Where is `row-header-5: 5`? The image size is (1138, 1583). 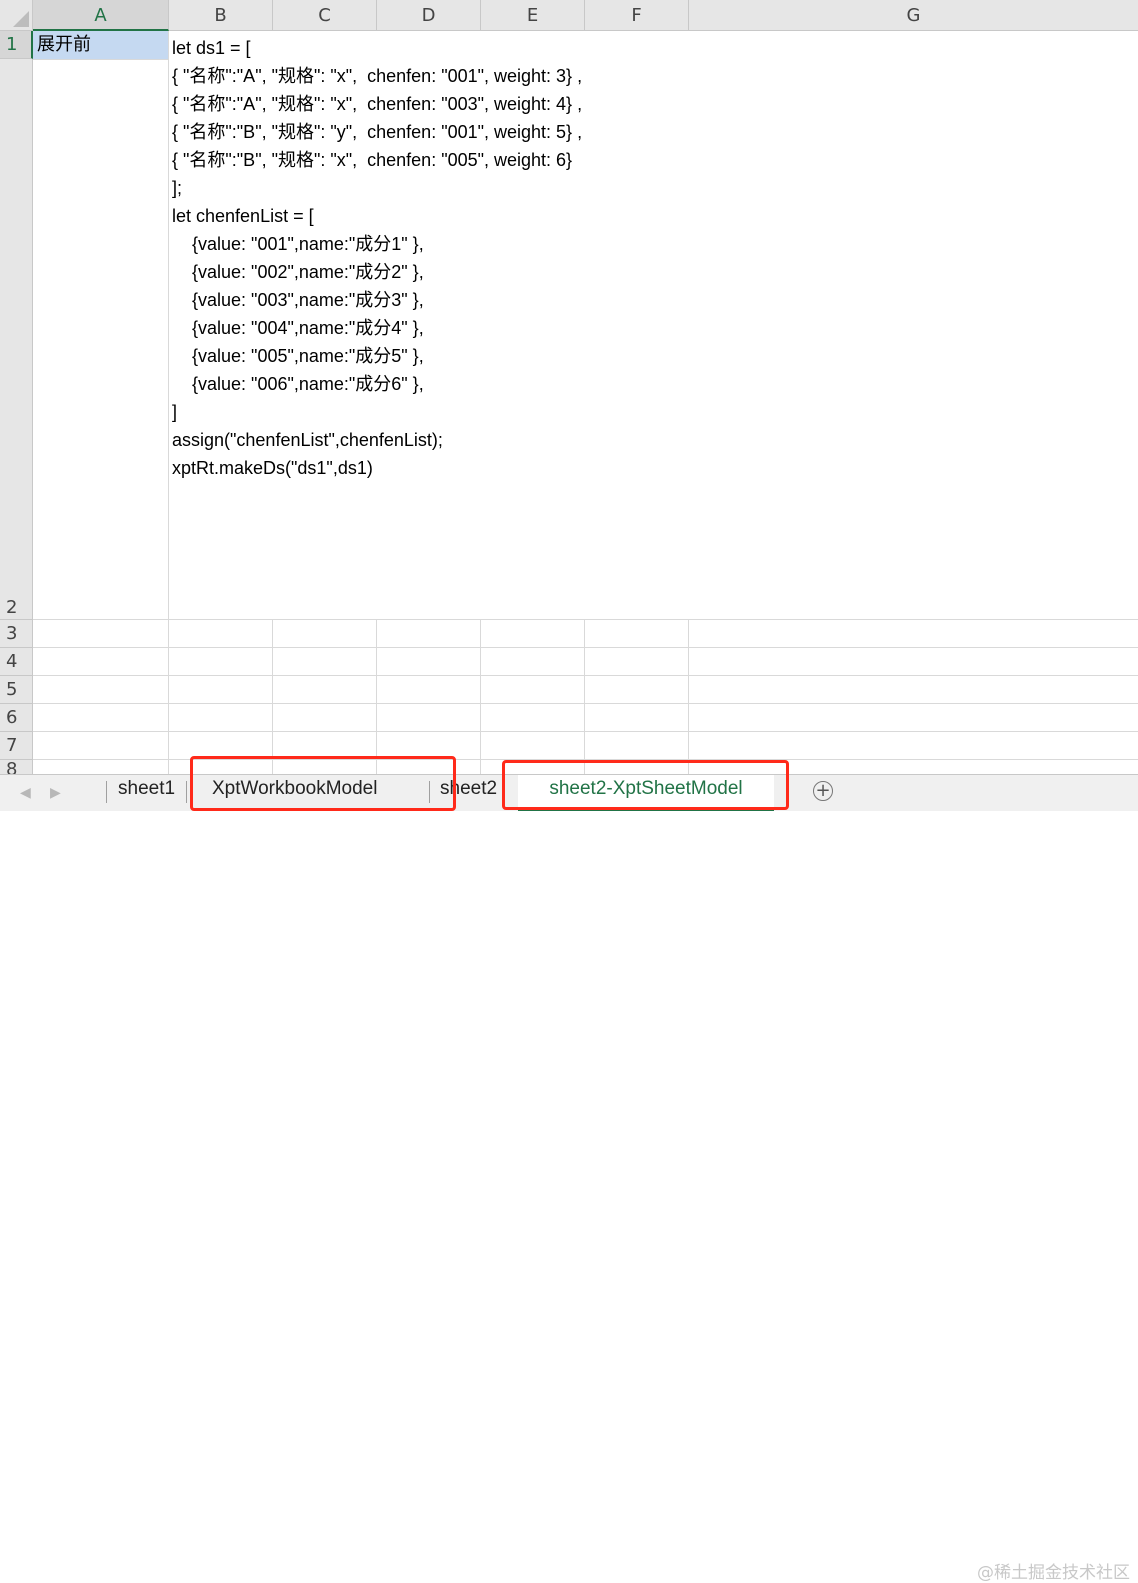
row-header-5: 5 is located at coordinates (16, 690).